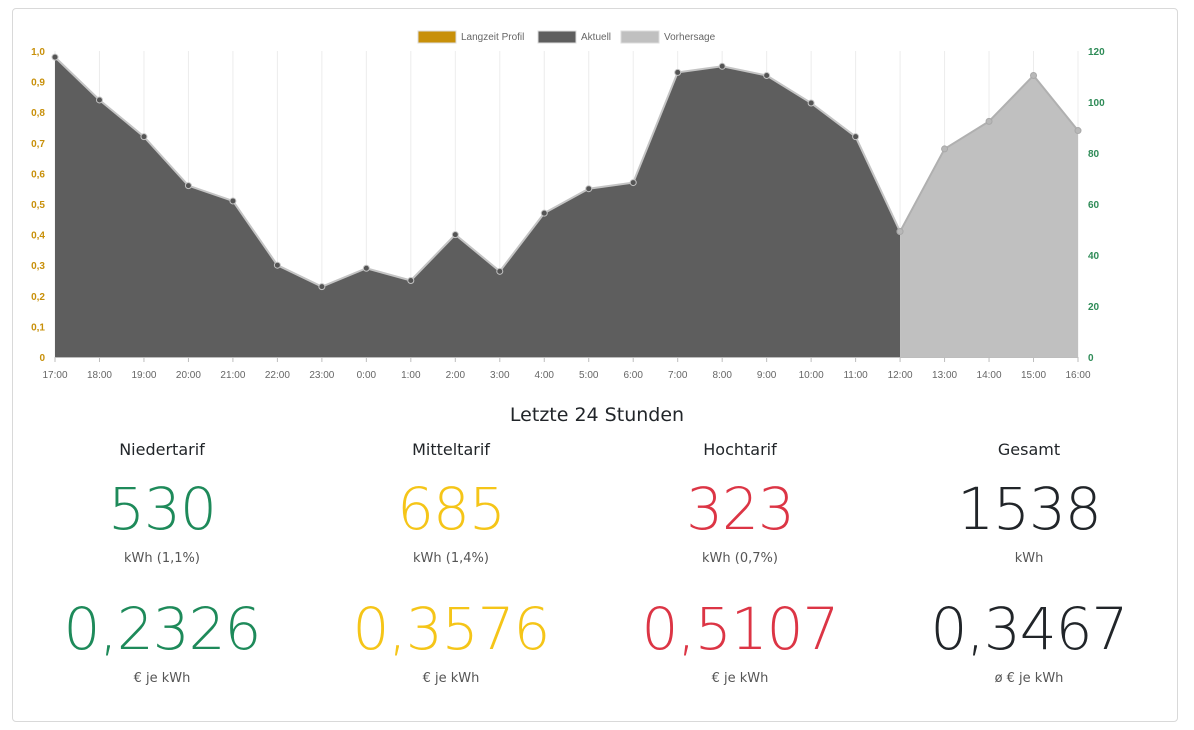 The image size is (1194, 730). What do you see at coordinates (411, 375) in the screenshot?
I see `x-tick-label: 1:00` at bounding box center [411, 375].